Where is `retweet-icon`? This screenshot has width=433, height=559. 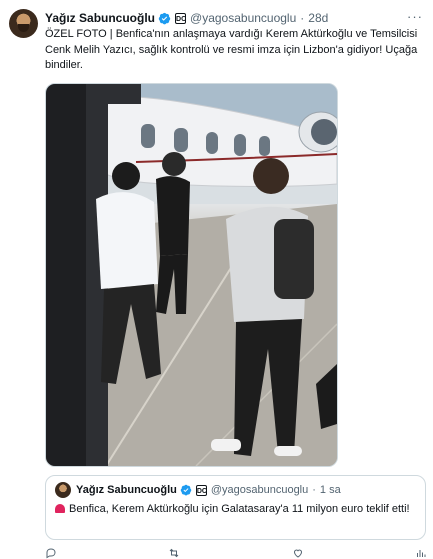 retweet-icon is located at coordinates (174, 553).